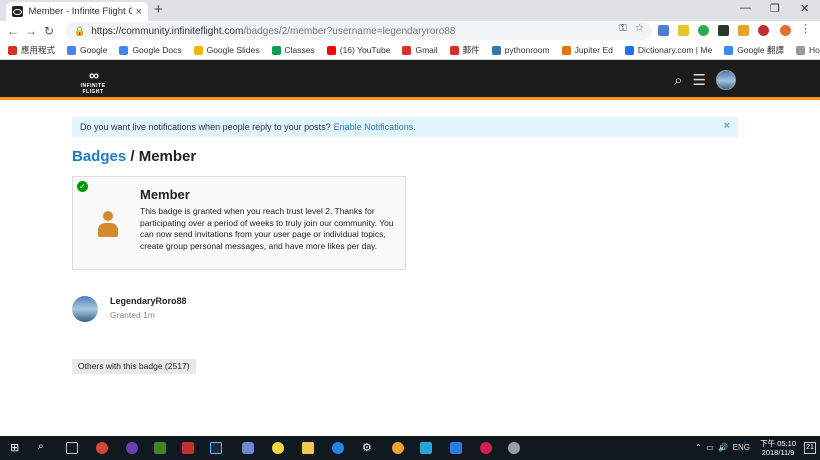 The image size is (820, 460). What do you see at coordinates (810, 448) in the screenshot?
I see `notification-center-icon: 21` at bounding box center [810, 448].